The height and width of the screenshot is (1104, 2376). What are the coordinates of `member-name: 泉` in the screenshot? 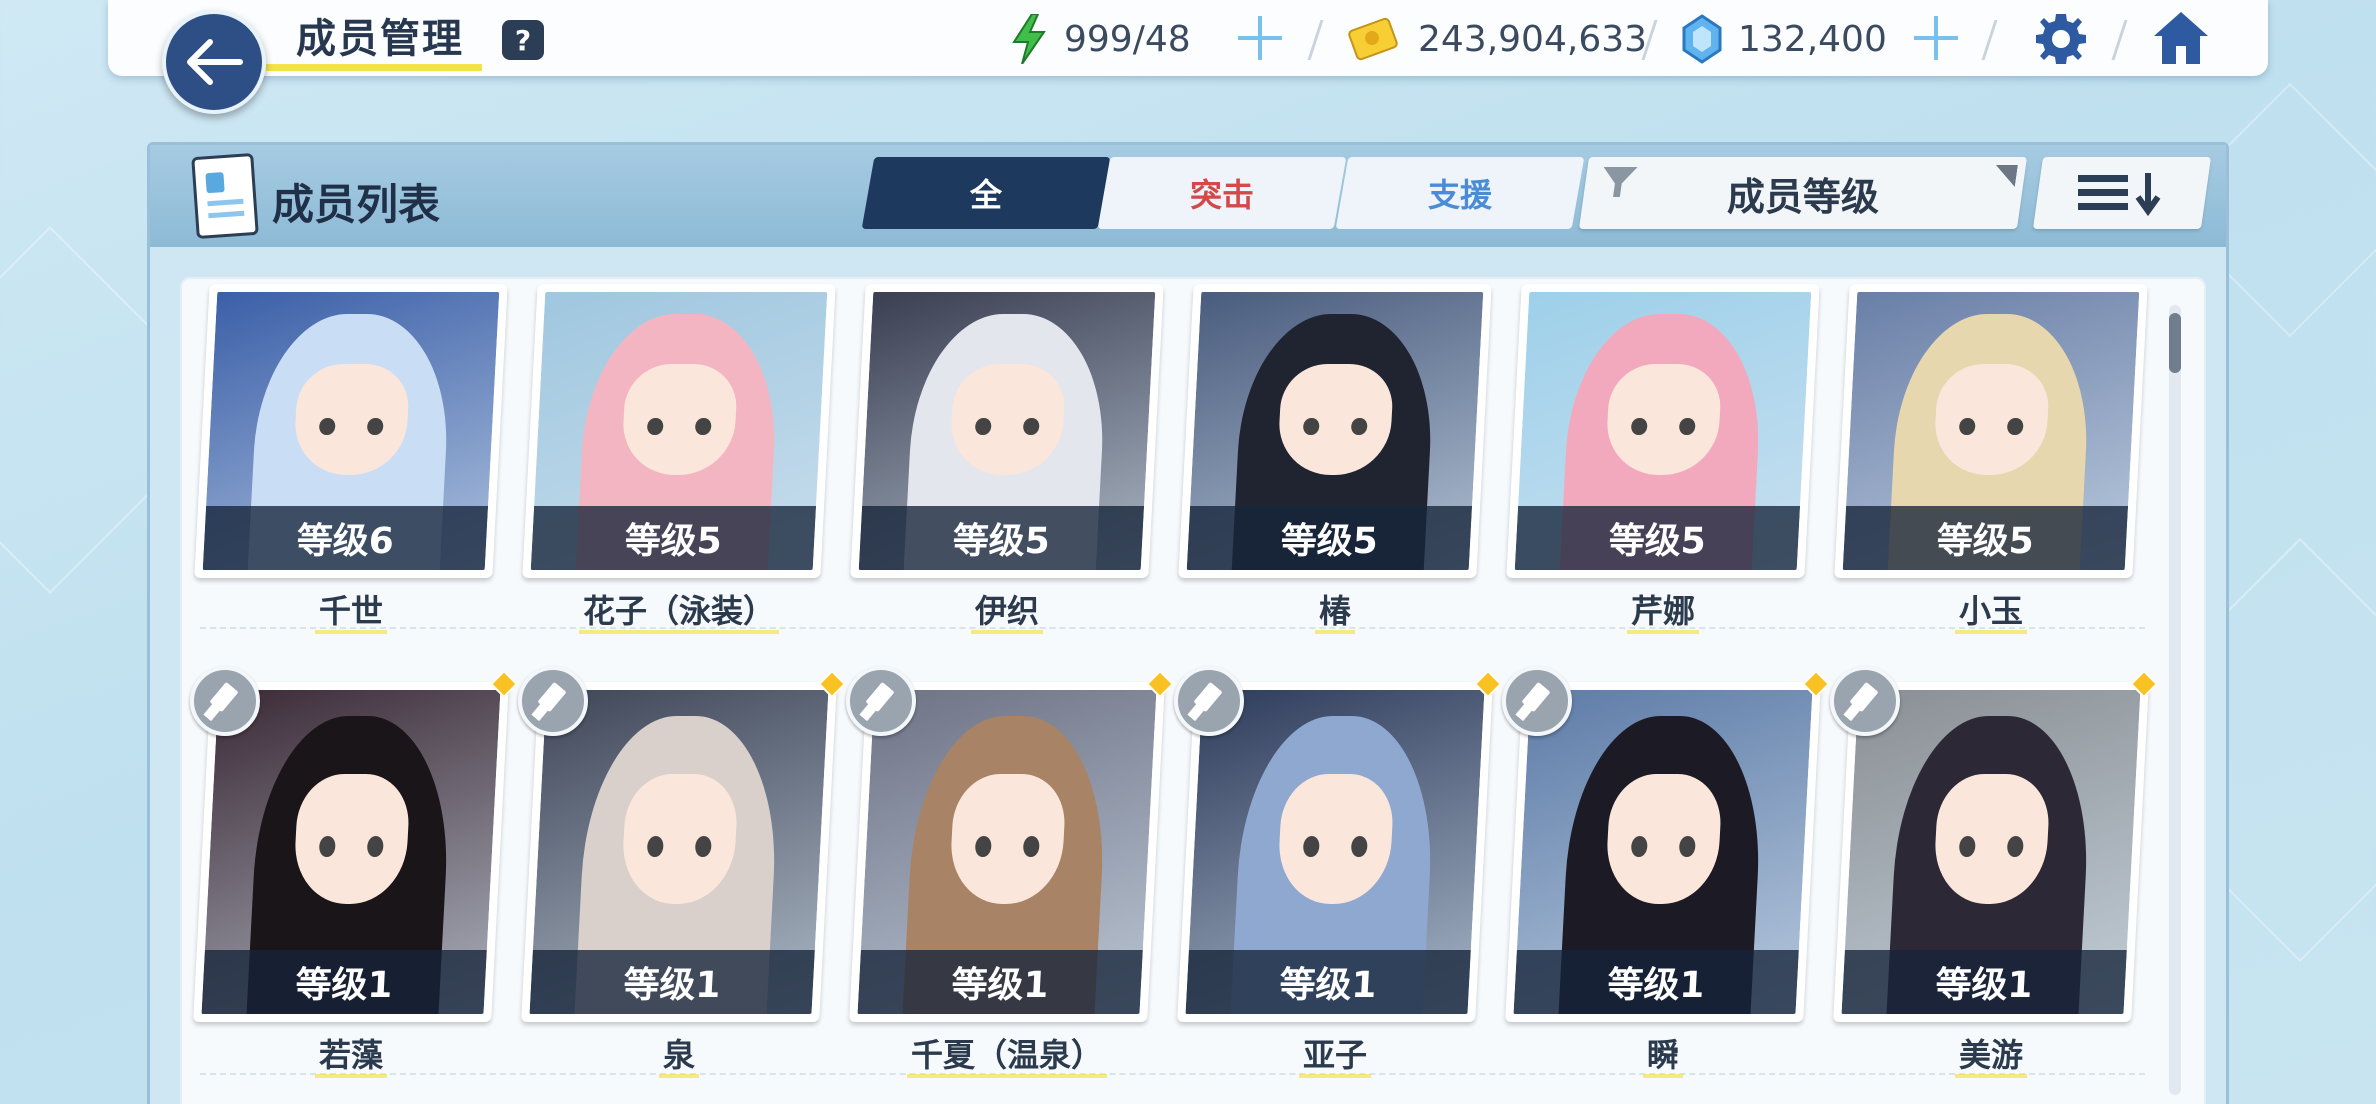 It's located at (679, 1054).